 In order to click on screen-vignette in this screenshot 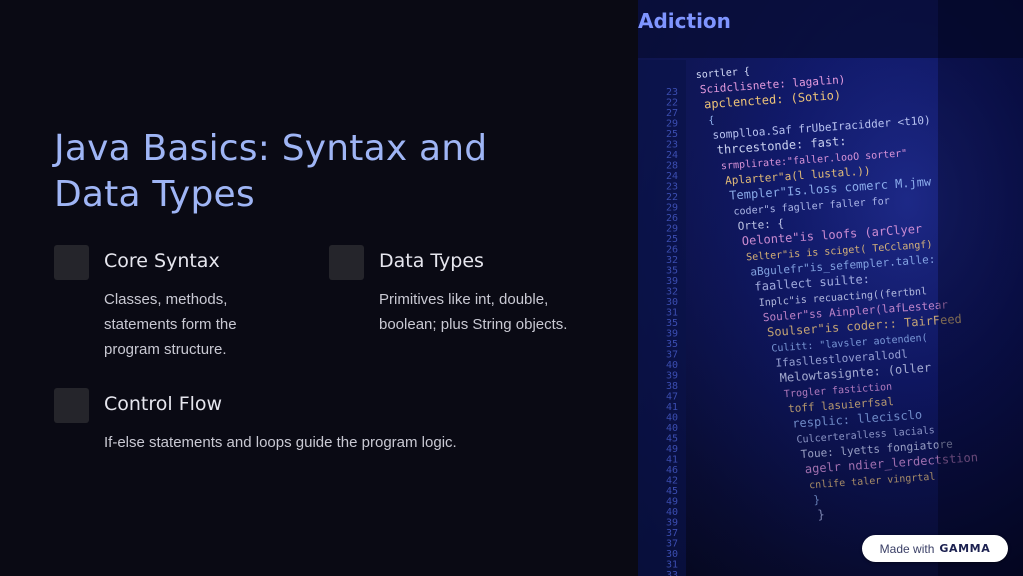, I will do `click(980, 288)`.